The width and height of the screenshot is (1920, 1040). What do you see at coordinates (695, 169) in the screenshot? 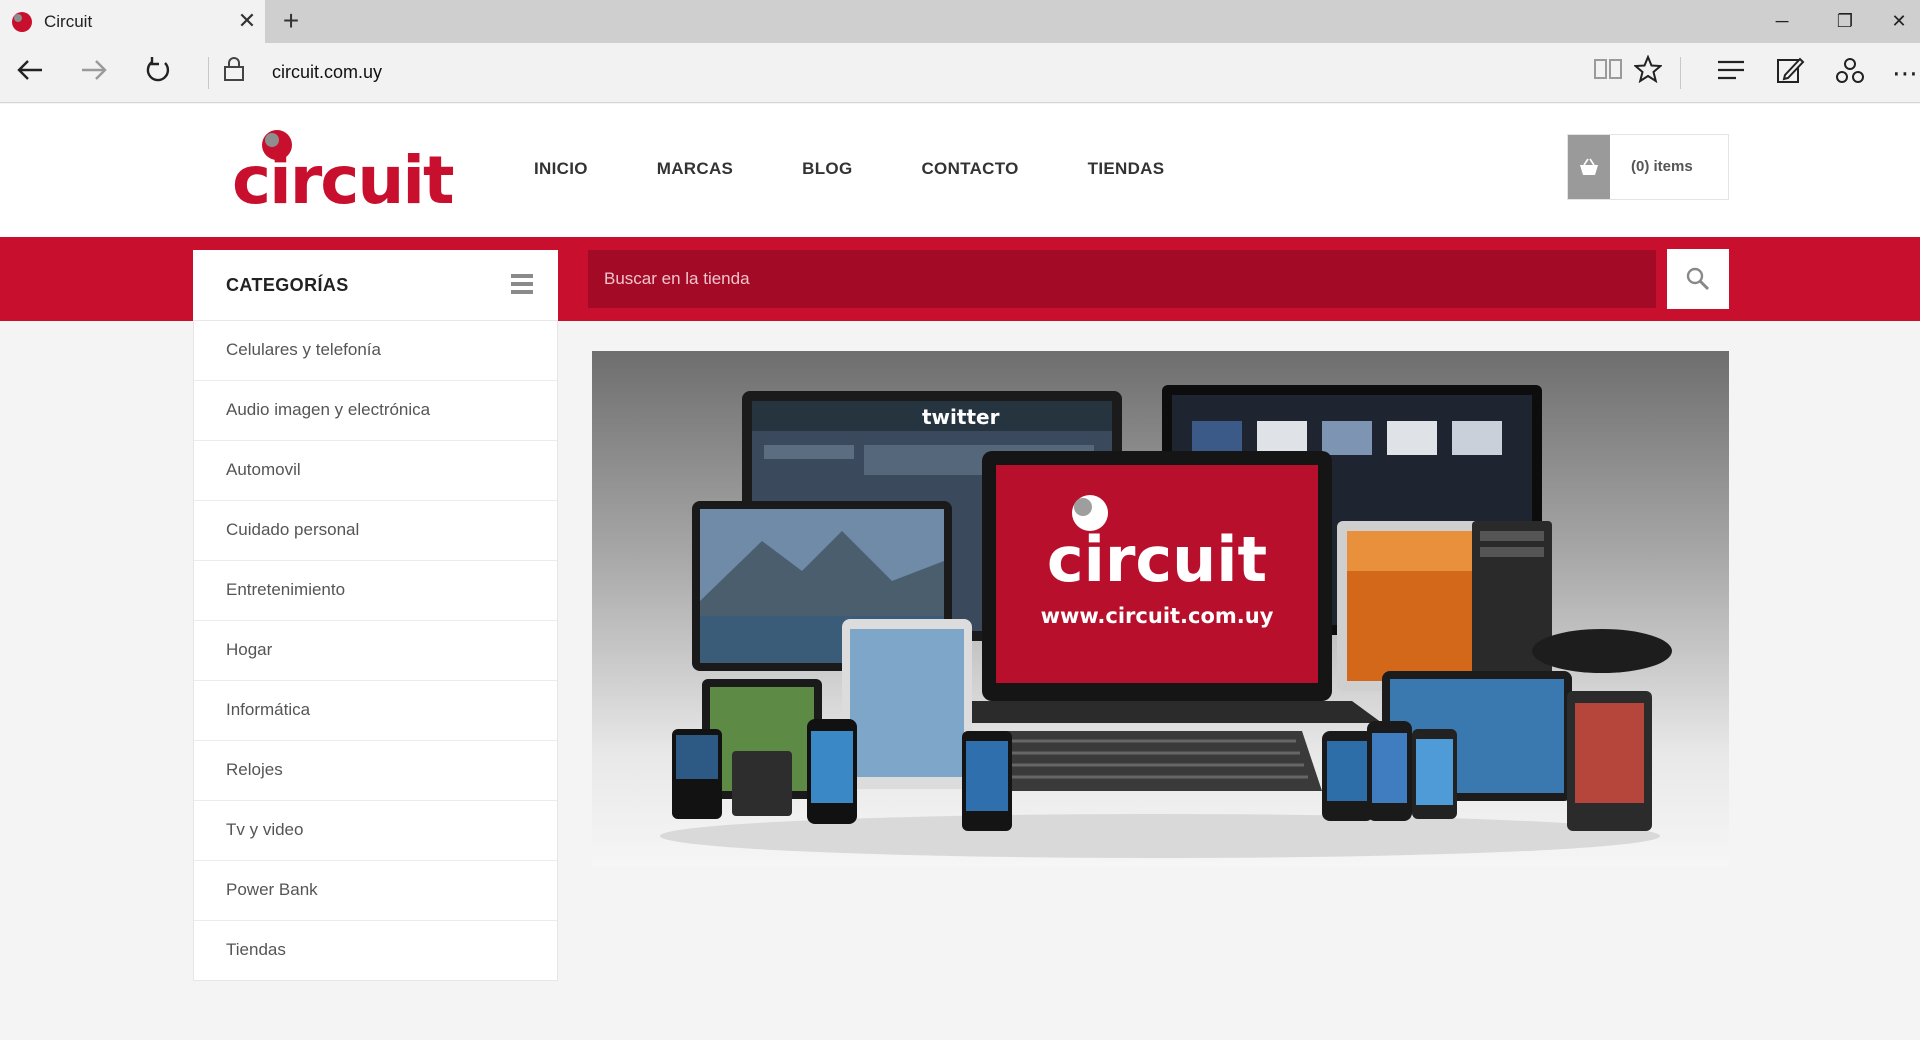
I see `nav-marcas: MARCAS` at bounding box center [695, 169].